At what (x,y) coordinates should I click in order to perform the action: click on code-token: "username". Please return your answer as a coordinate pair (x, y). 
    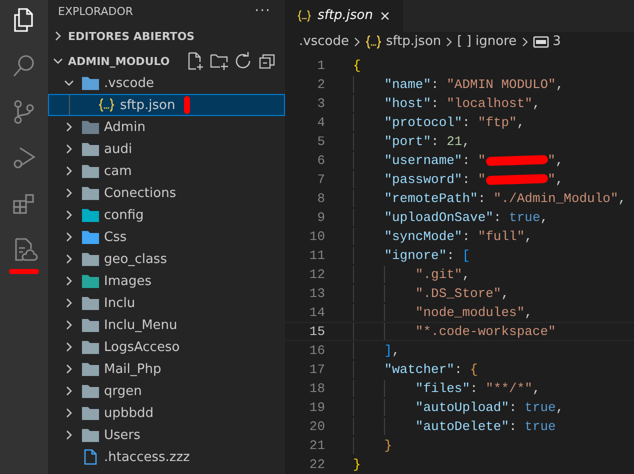
    Looking at the image, I should click on (422, 160).